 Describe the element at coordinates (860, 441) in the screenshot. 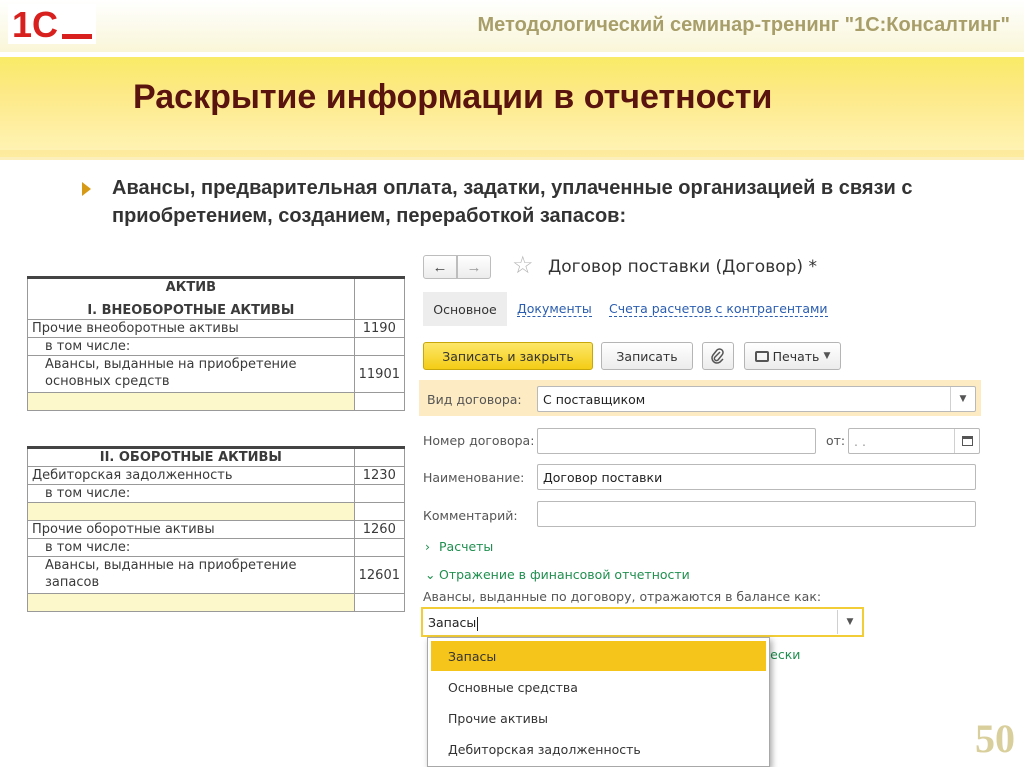

I see `date-value: . .` at that location.